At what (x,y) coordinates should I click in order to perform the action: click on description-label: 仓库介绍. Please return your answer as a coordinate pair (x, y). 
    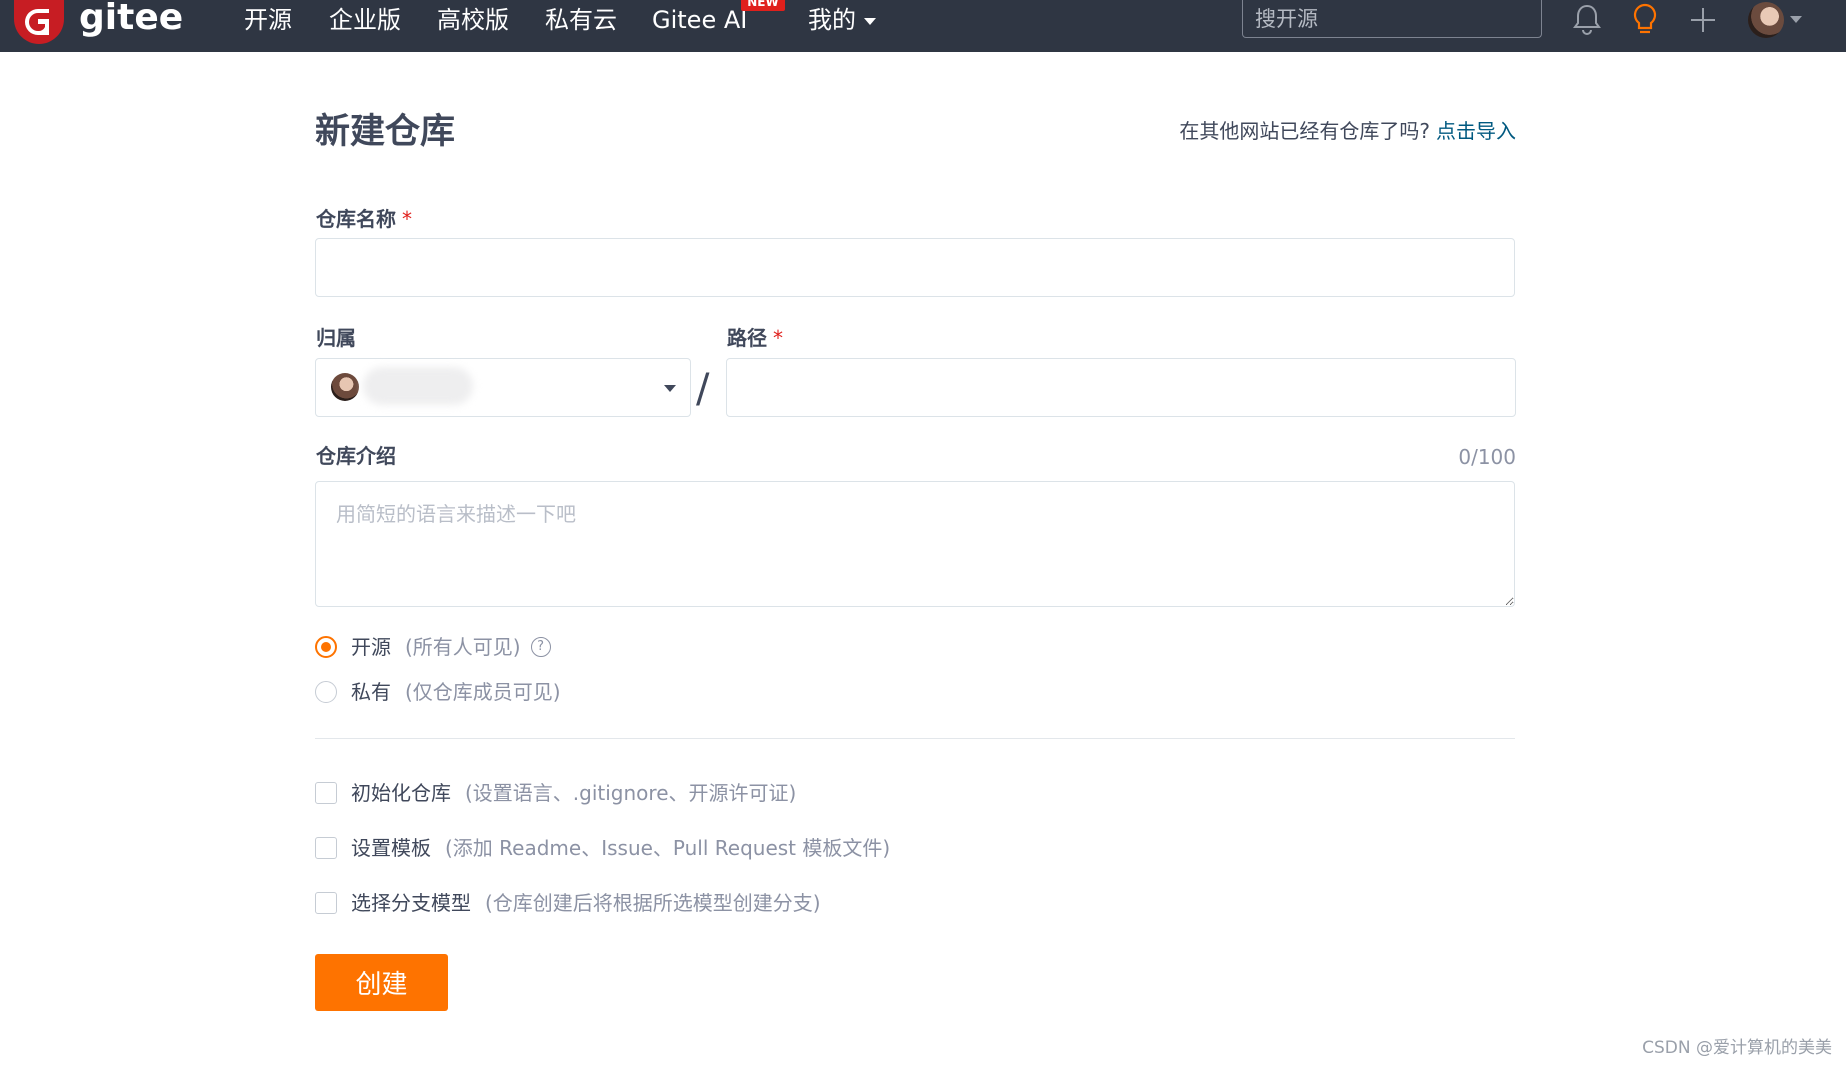
    Looking at the image, I should click on (356, 456).